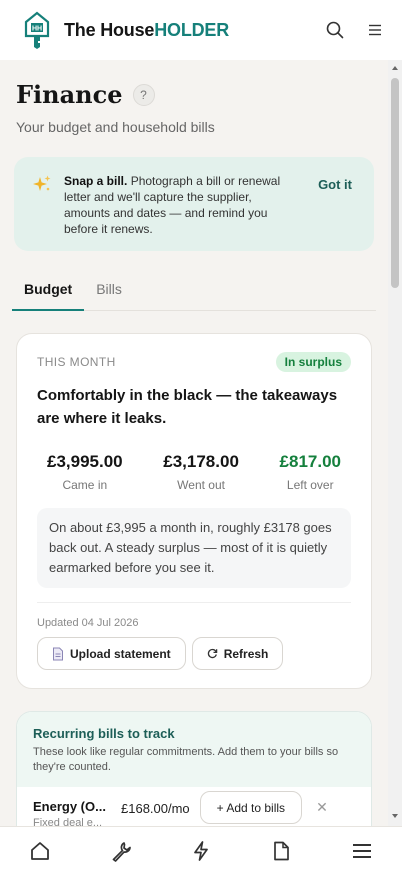 The image size is (402, 874). I want to click on stat-came-in: £3,995.00 Came in, so click(85, 472).